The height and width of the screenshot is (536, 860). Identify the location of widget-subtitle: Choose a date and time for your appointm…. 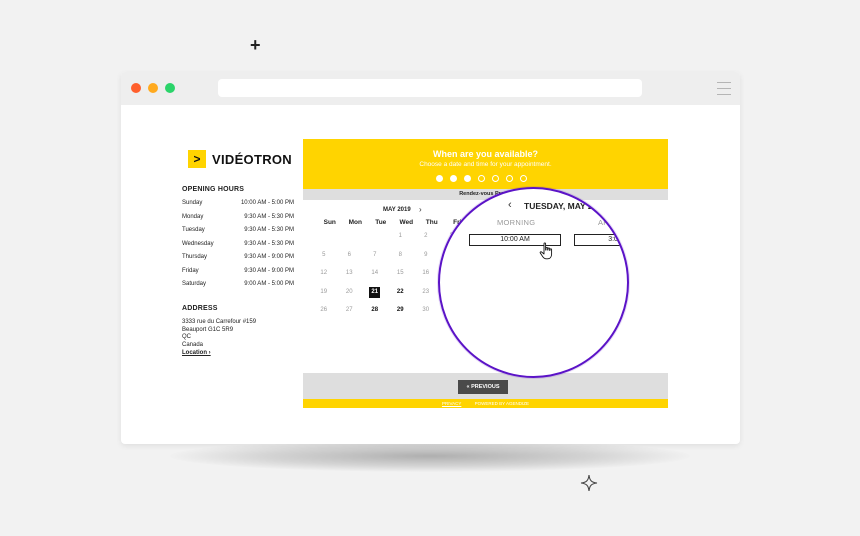
(485, 164).